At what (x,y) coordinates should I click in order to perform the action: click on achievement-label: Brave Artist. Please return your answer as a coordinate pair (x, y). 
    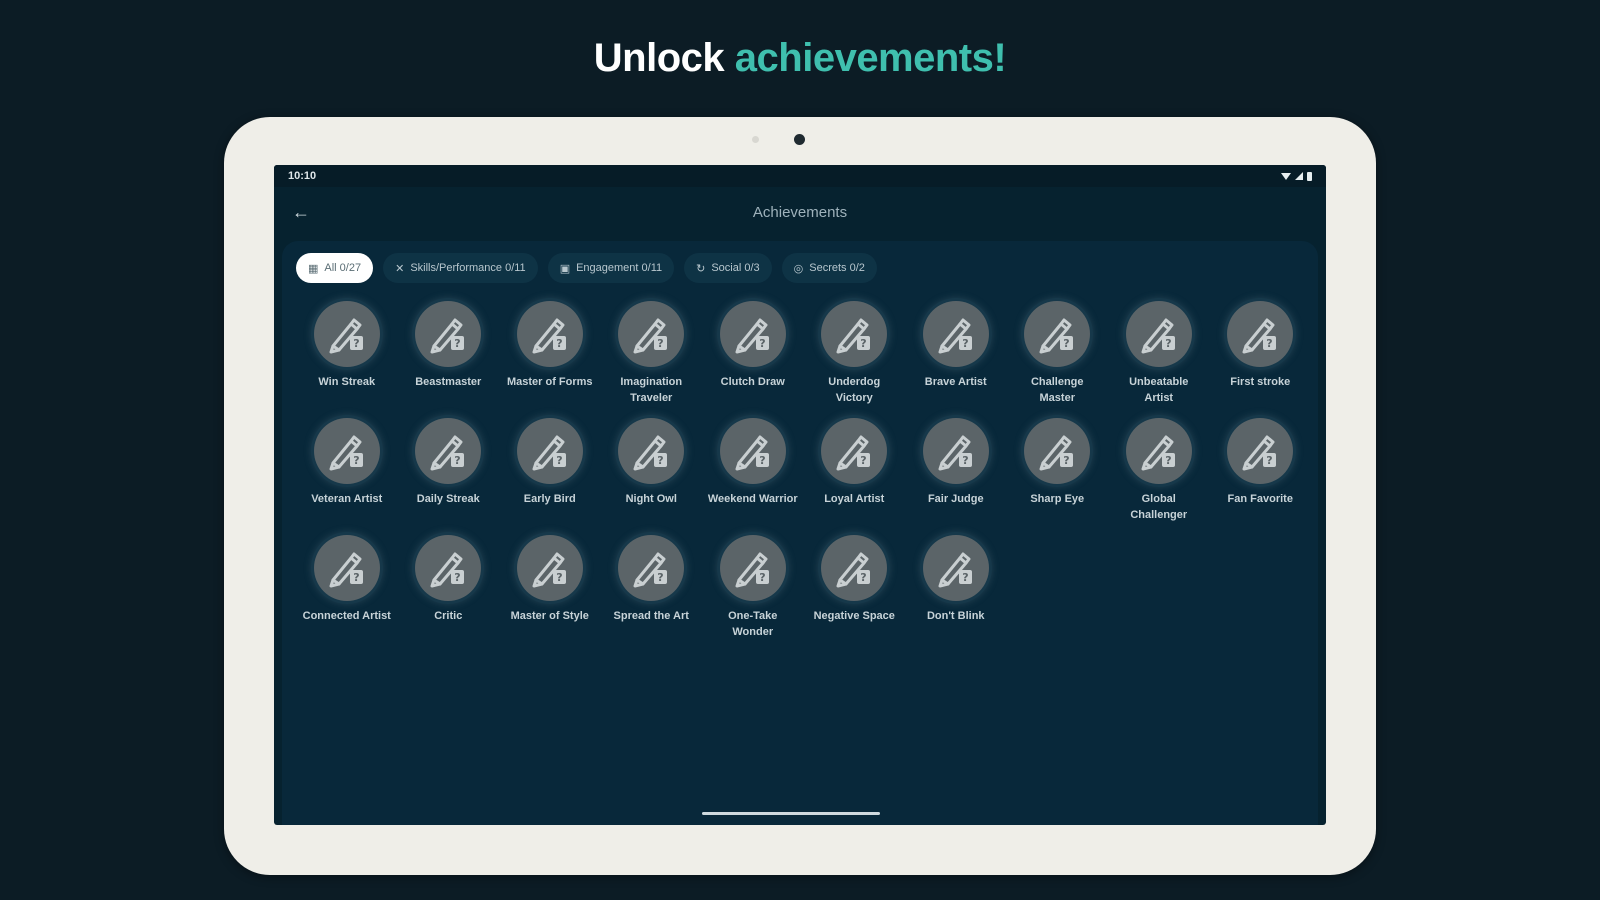
    Looking at the image, I should click on (955, 382).